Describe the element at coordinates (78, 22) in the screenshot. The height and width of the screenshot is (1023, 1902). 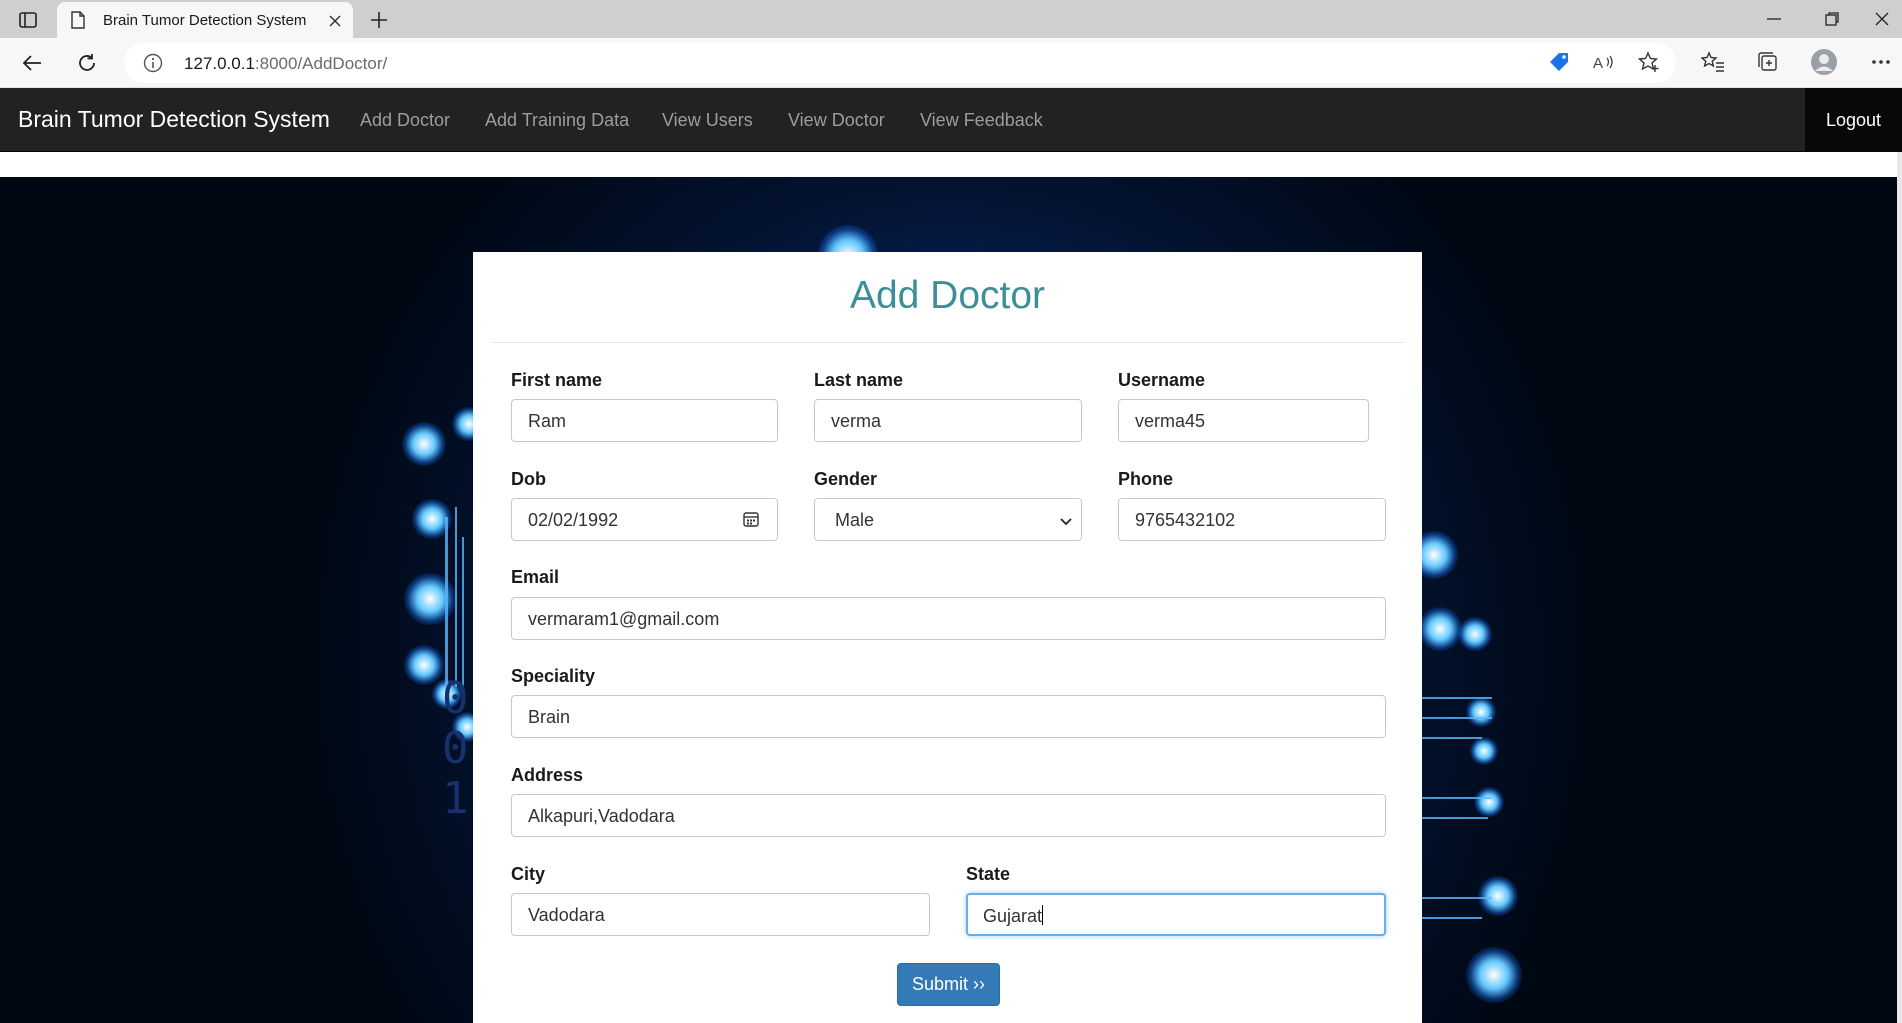
I see `page-icon` at that location.